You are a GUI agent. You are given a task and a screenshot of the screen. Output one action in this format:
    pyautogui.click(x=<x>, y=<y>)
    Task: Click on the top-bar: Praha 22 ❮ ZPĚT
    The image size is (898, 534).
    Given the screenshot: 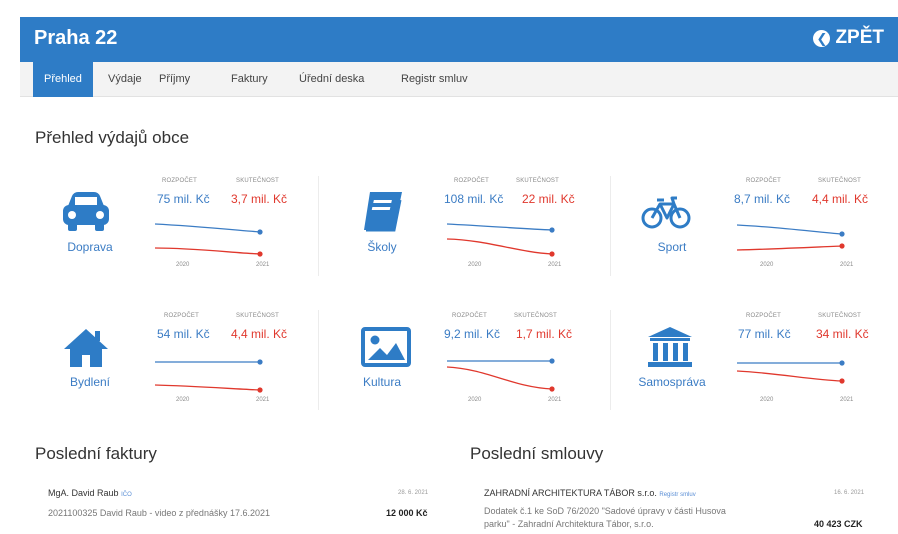 What is the action you would take?
    pyautogui.click(x=459, y=39)
    